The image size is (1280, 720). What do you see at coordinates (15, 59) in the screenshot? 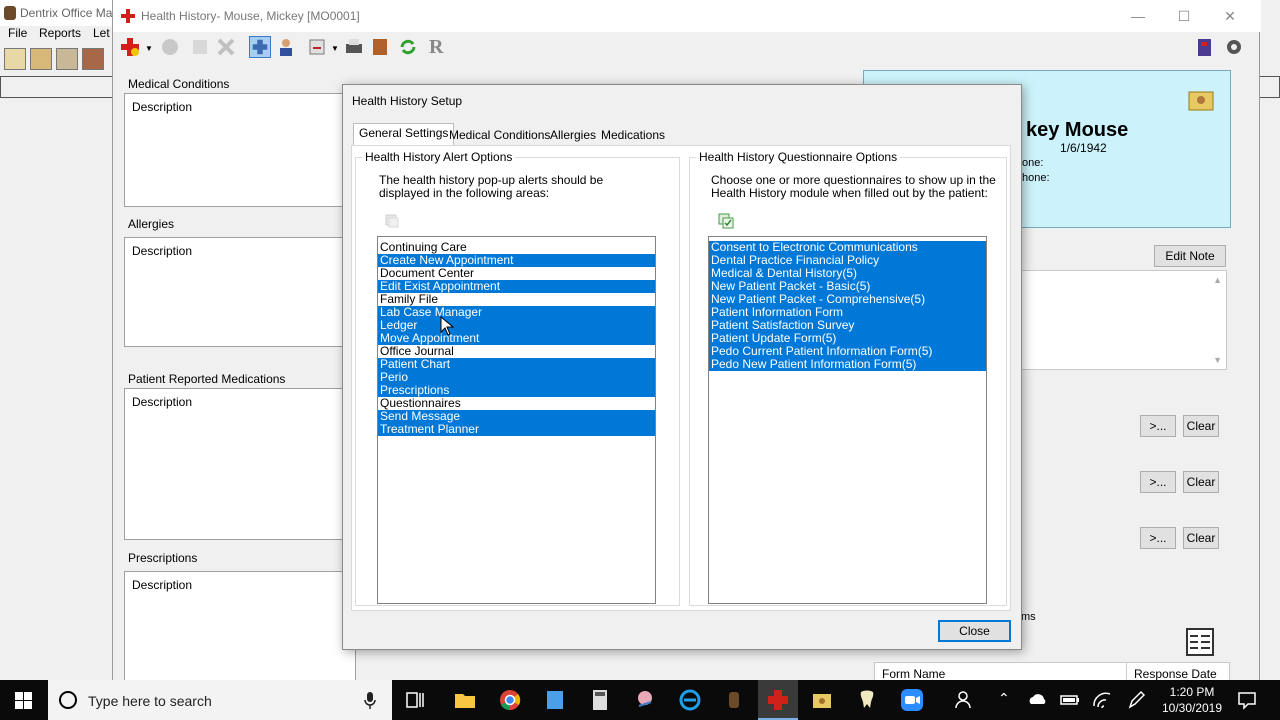
I see `tooth-icon` at bounding box center [15, 59].